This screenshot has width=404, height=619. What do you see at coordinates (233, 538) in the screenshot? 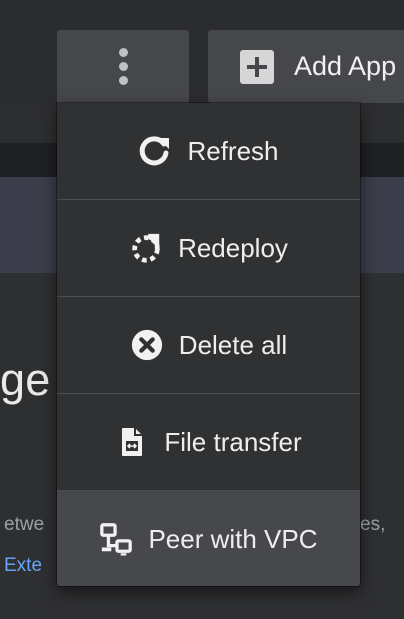
I see `menu-item-label: Peer with VPC` at bounding box center [233, 538].